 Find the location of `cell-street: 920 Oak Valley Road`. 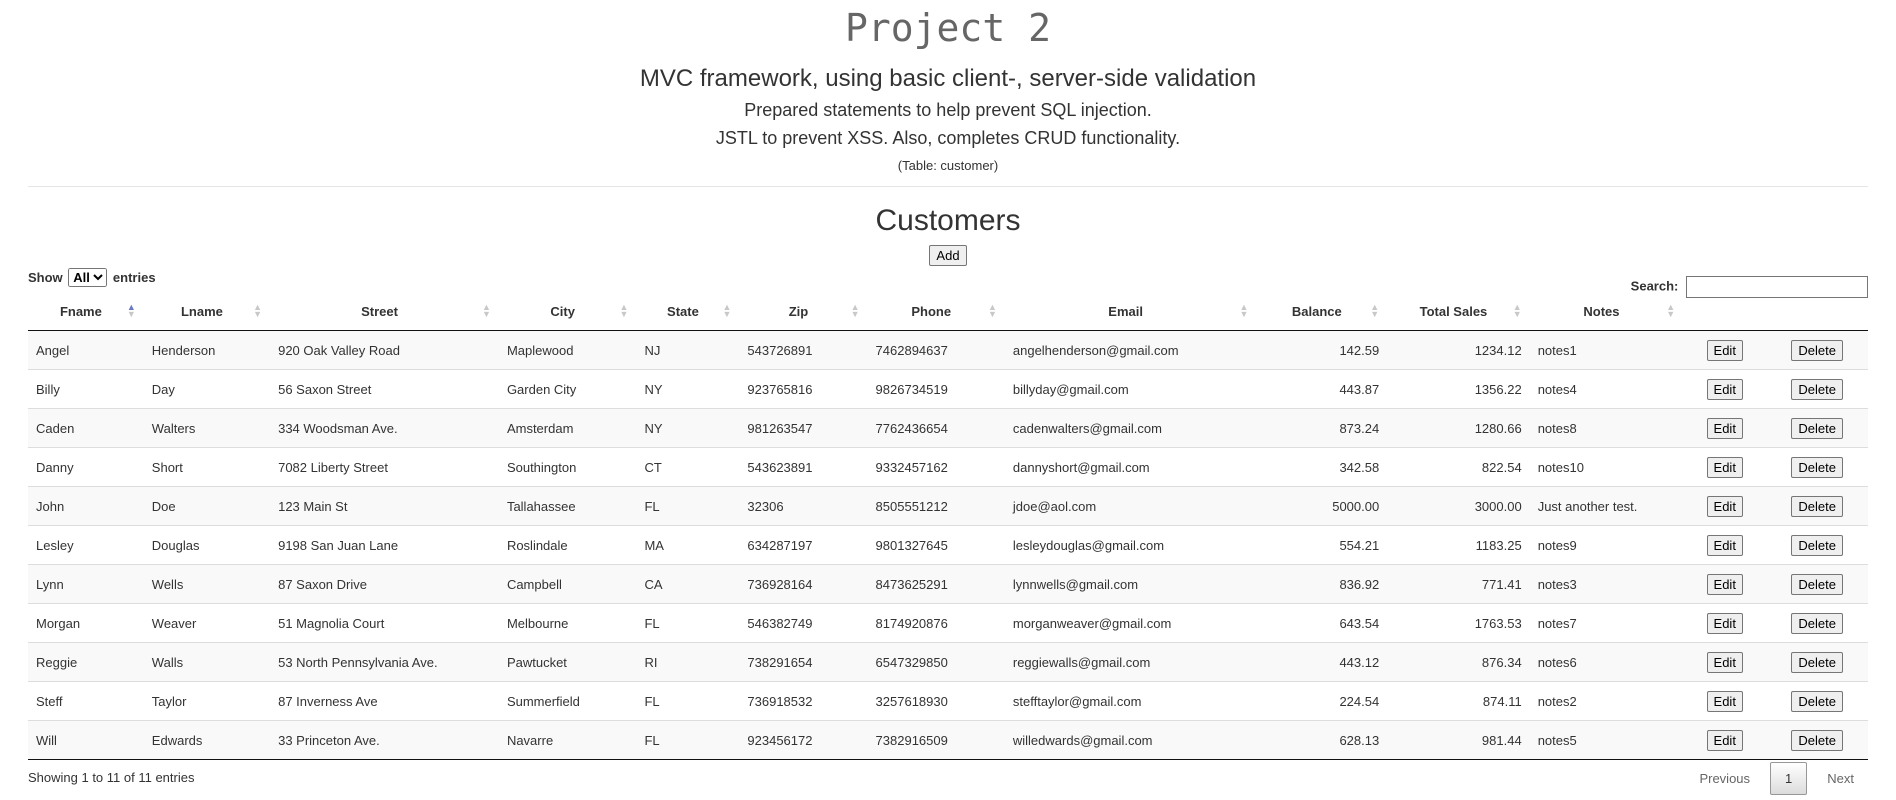

cell-street: 920 Oak Valley Road is located at coordinates (339, 350).